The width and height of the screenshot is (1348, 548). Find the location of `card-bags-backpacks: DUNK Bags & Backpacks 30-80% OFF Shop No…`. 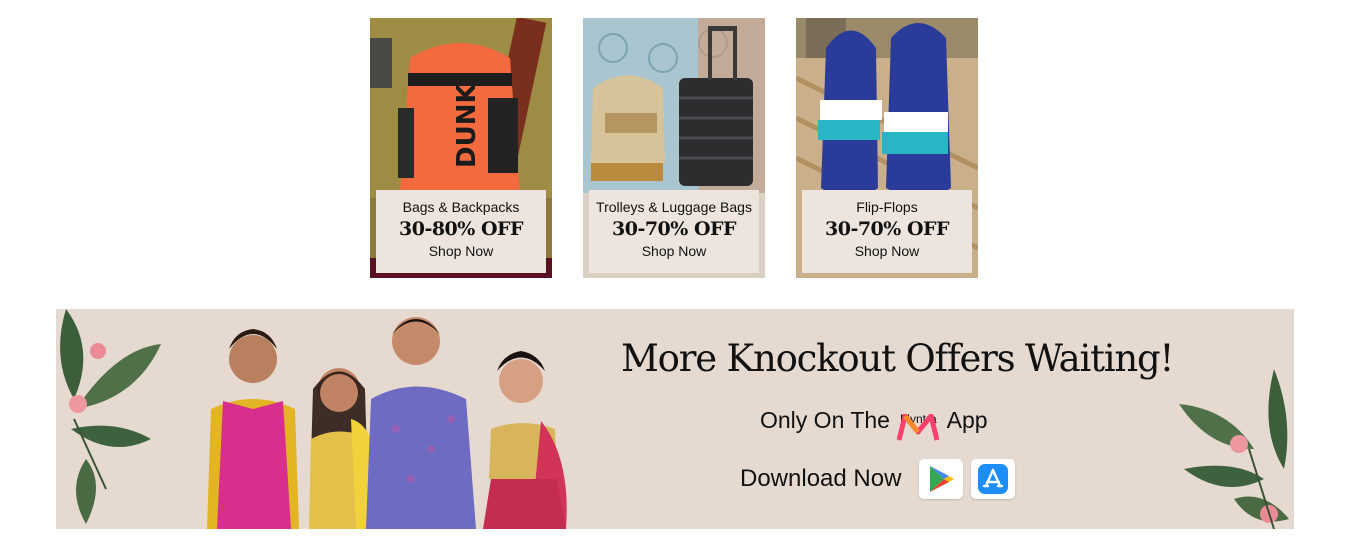

card-bags-backpacks: DUNK Bags & Backpacks 30-80% OFF Shop No… is located at coordinates (461, 148).